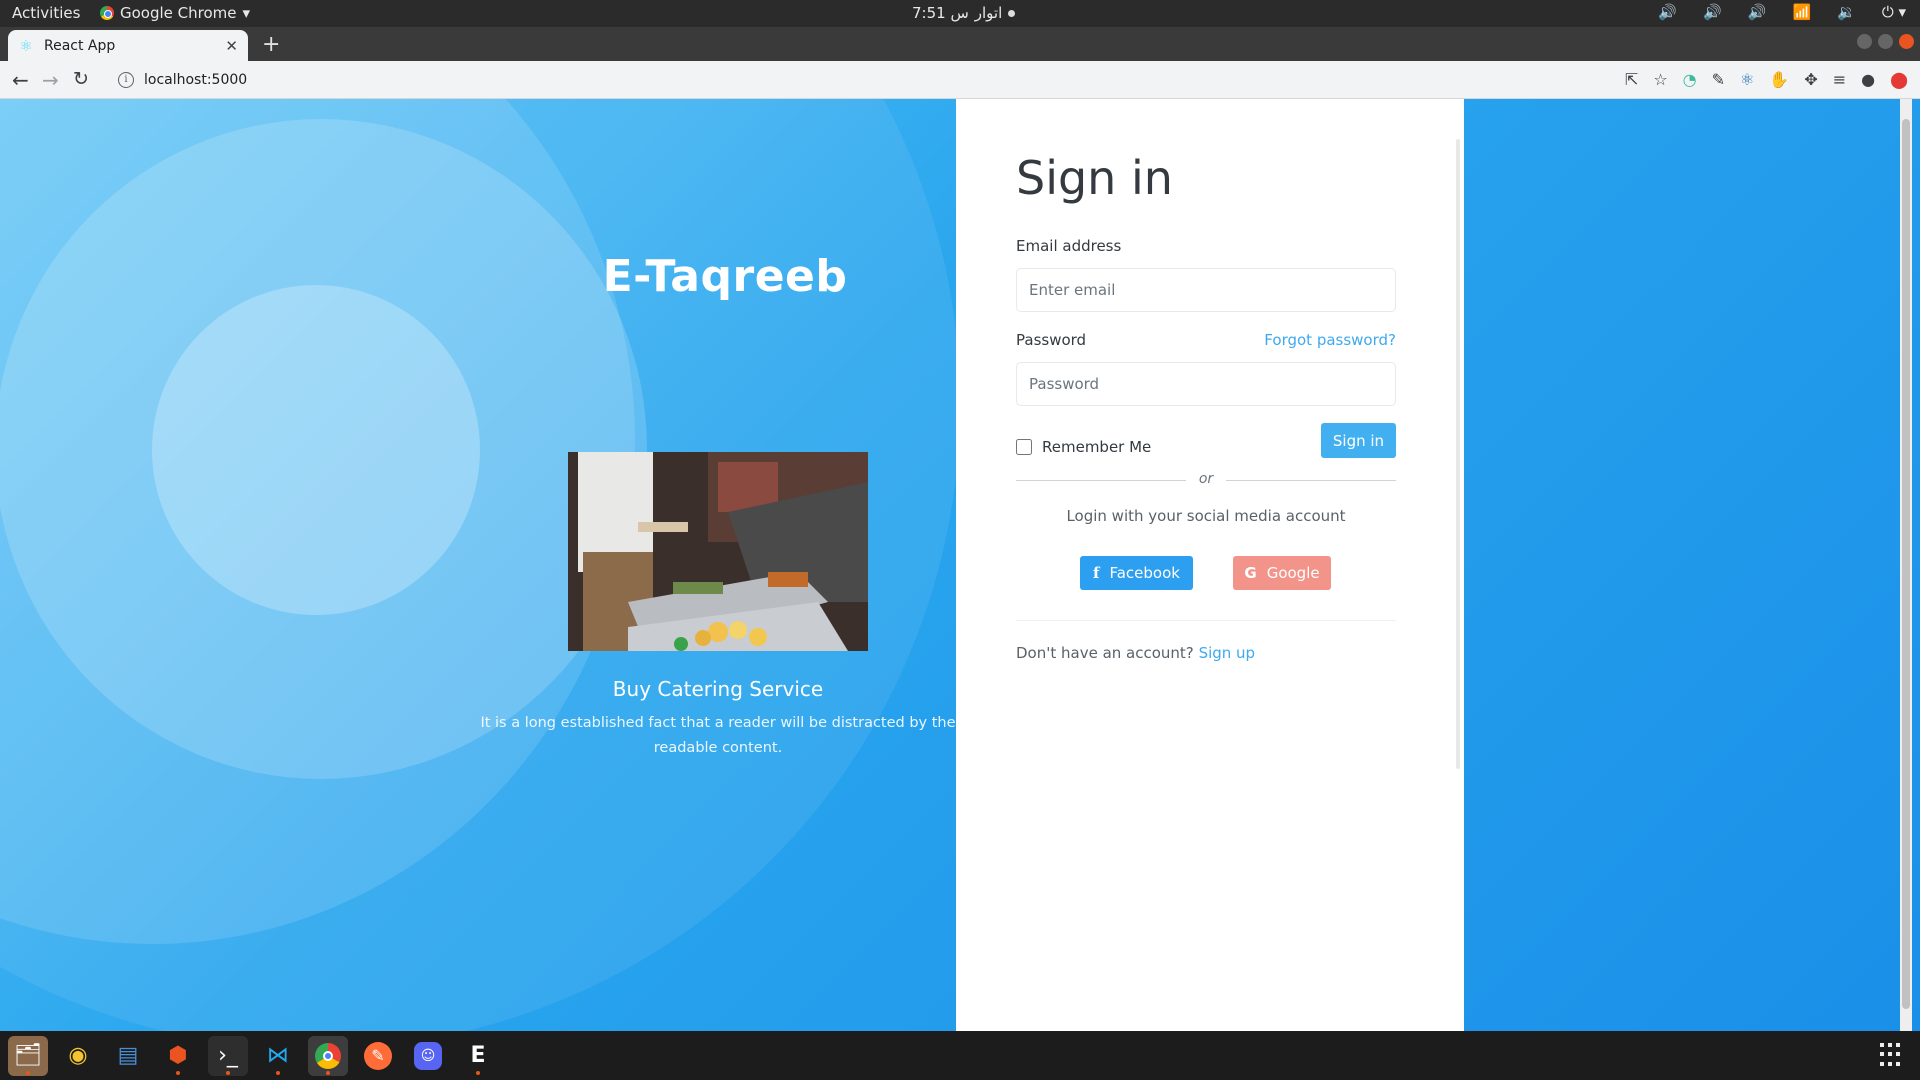 The image size is (1920, 1080). Describe the element at coordinates (1892, 1055) in the screenshot. I see `show-applications-icon` at that location.